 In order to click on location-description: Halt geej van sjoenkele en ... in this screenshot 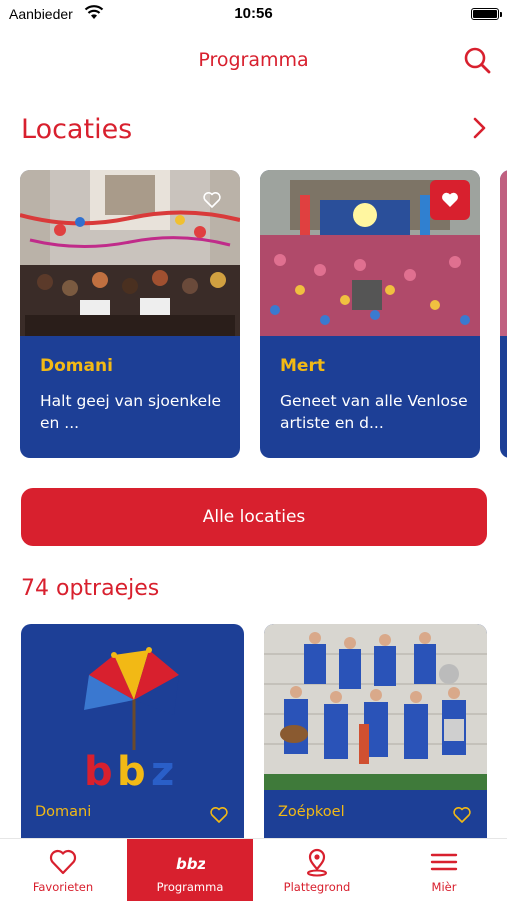, I will do `click(131, 412)`.